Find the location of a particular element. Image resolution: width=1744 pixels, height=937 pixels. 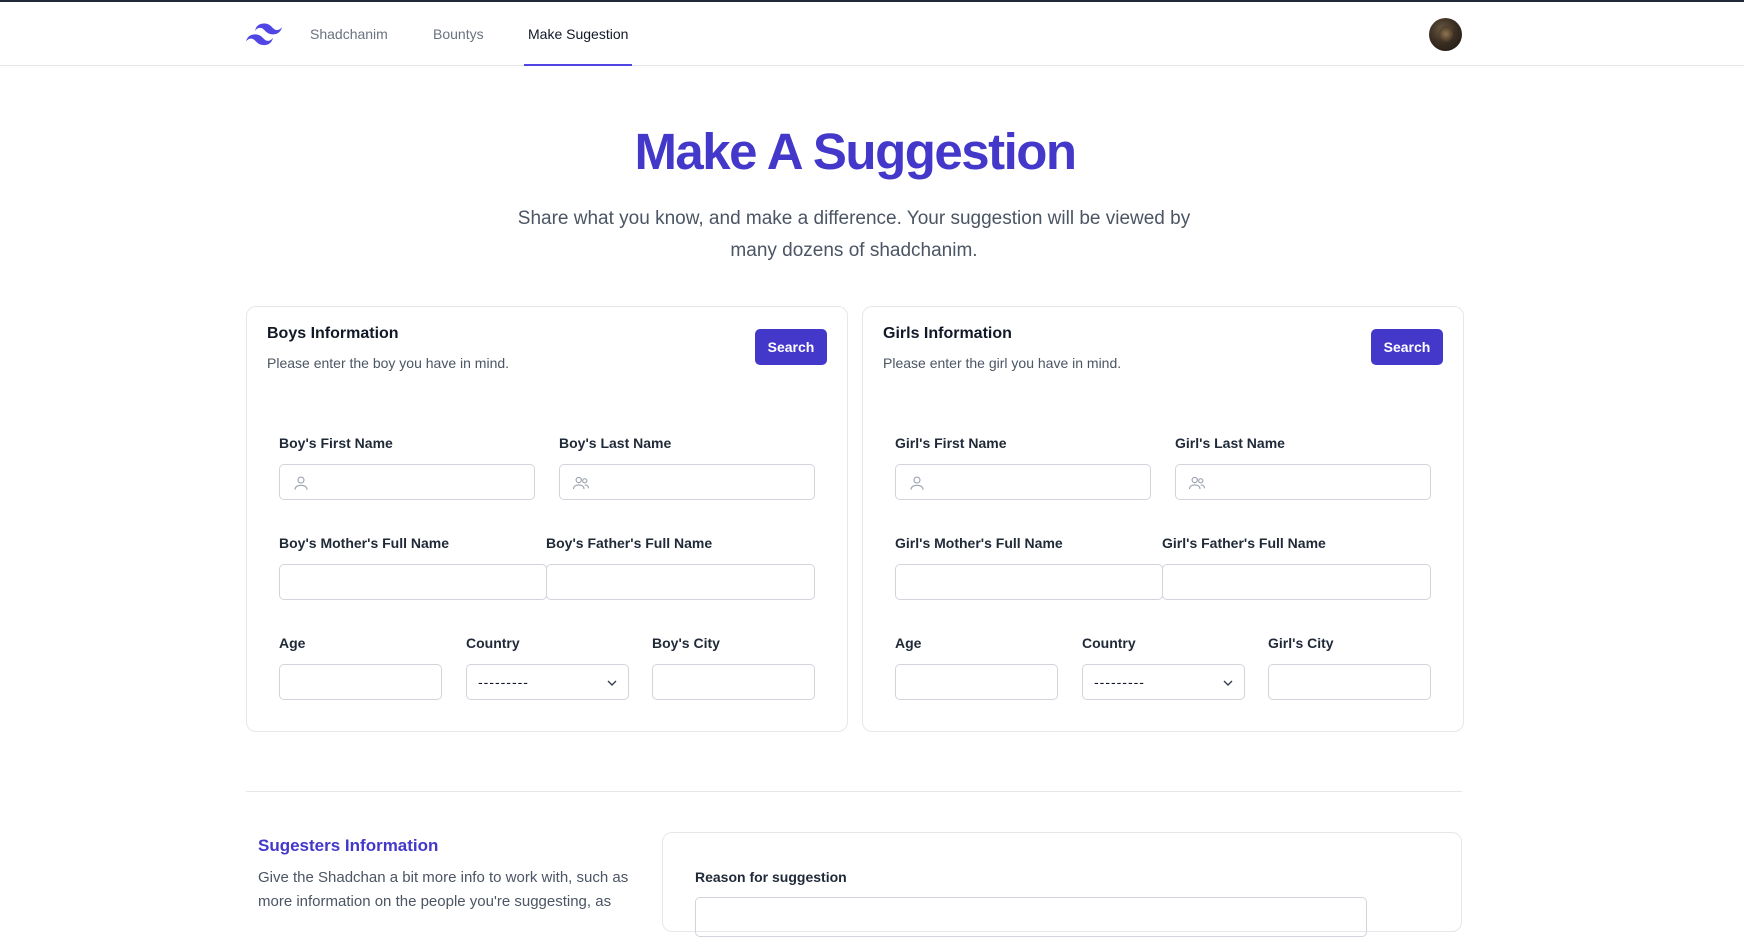

boy-age-input is located at coordinates (360, 682).